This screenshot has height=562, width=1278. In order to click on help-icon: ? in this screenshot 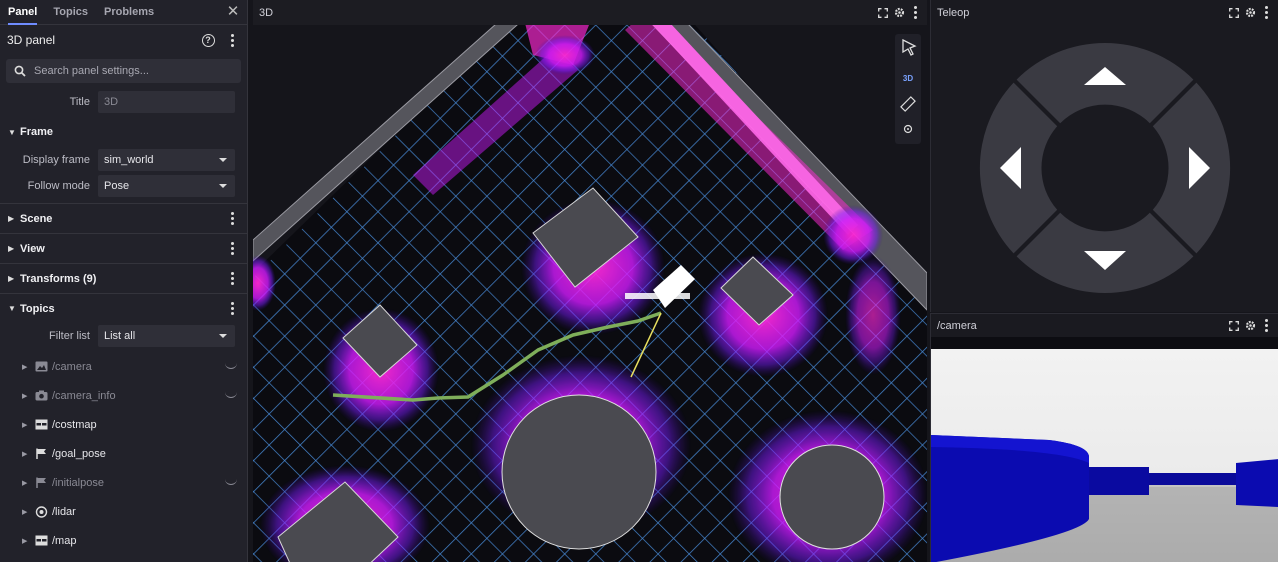, I will do `click(208, 40)`.